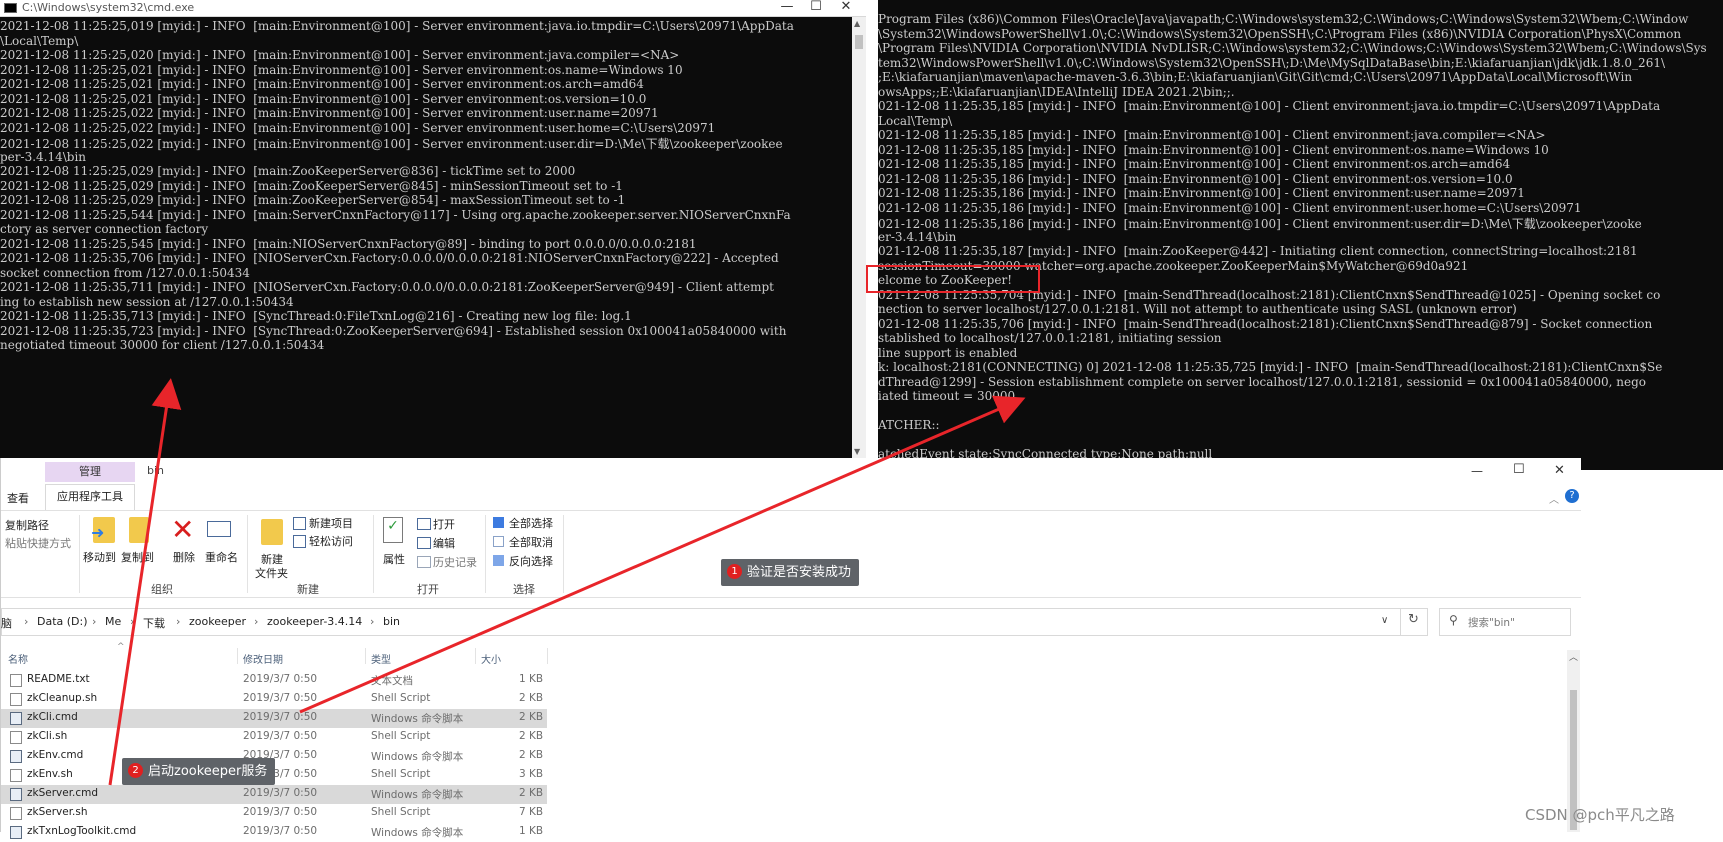 The image size is (1723, 842). Describe the element at coordinates (1600, 815) in the screenshot. I see `watermark: CSDN @pch平凡之路` at that location.